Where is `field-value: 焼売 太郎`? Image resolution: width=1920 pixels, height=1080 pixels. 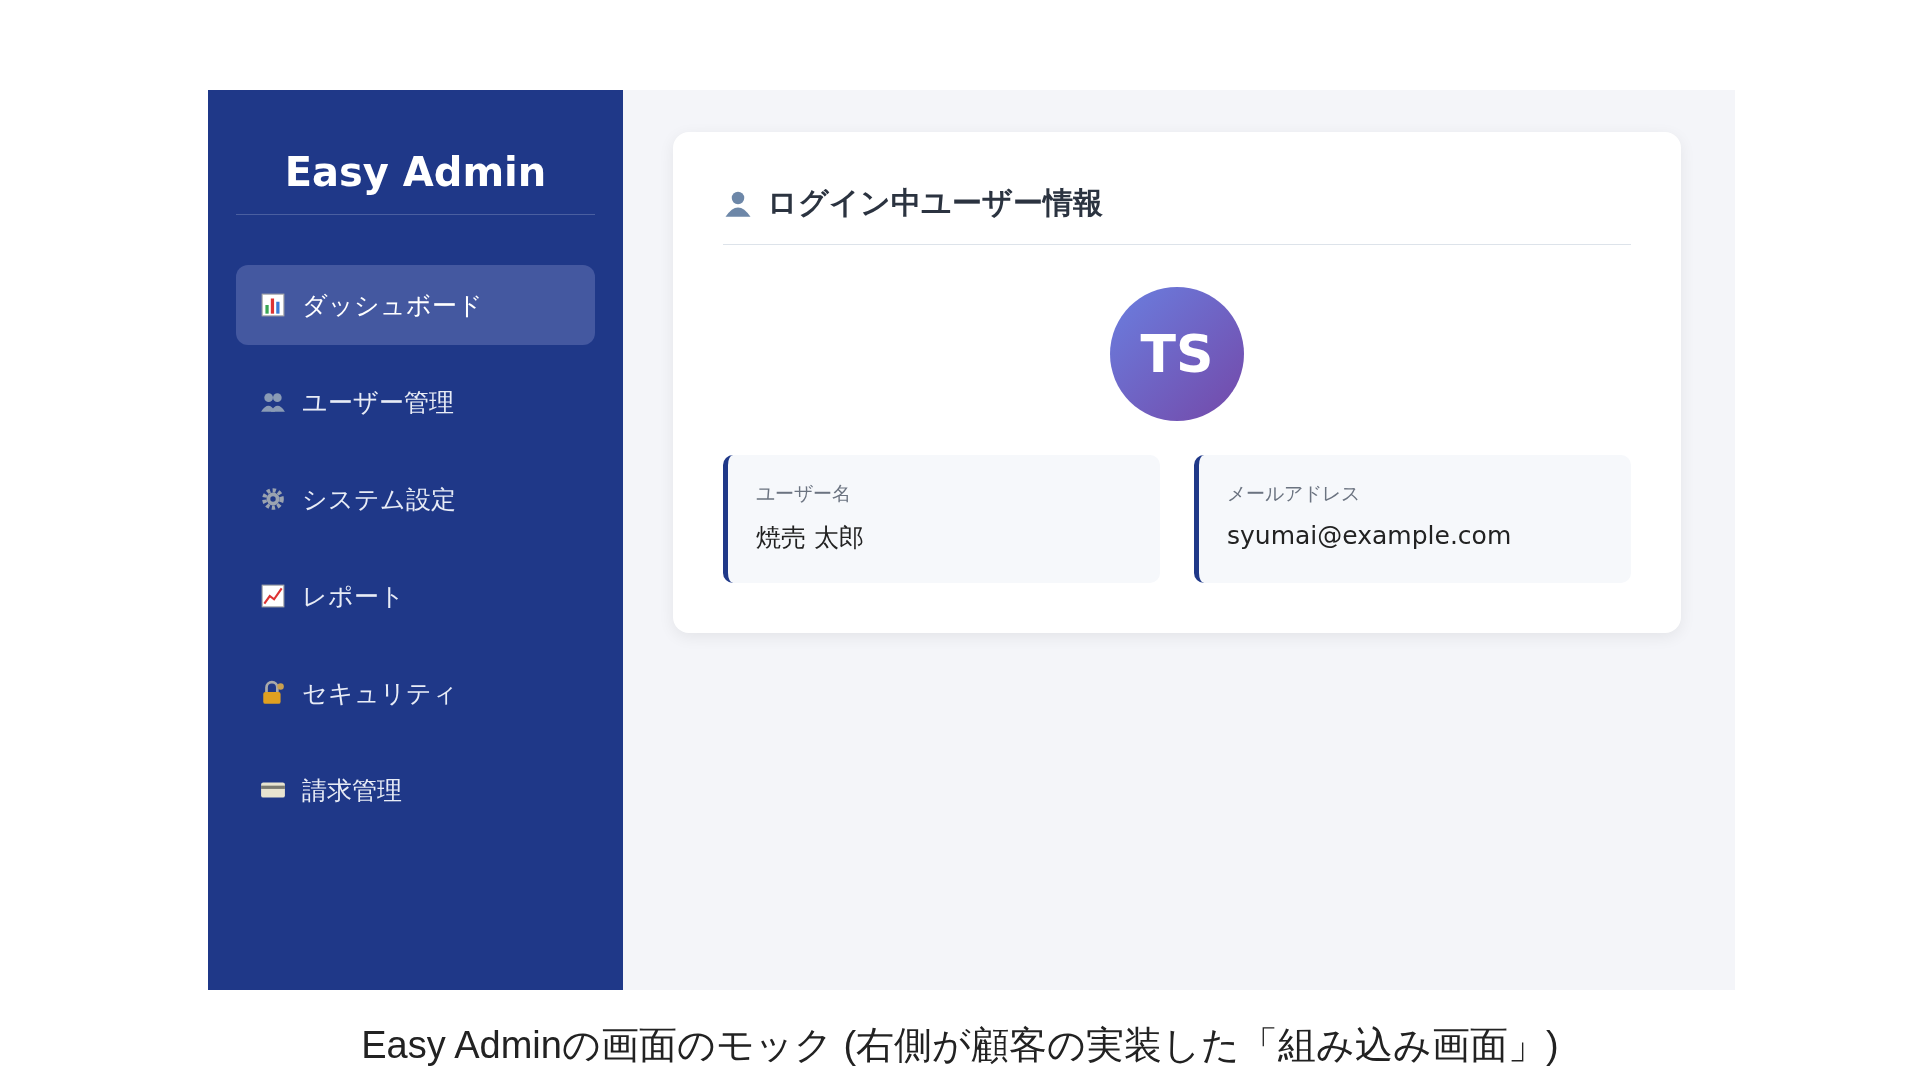
field-value: 焼売 太郎 is located at coordinates (810, 538).